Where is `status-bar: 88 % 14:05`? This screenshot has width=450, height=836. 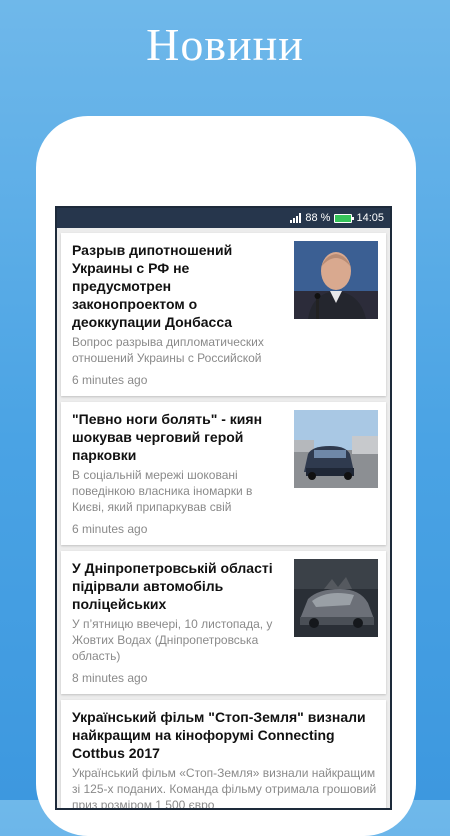 status-bar: 88 % 14:05 is located at coordinates (223, 218).